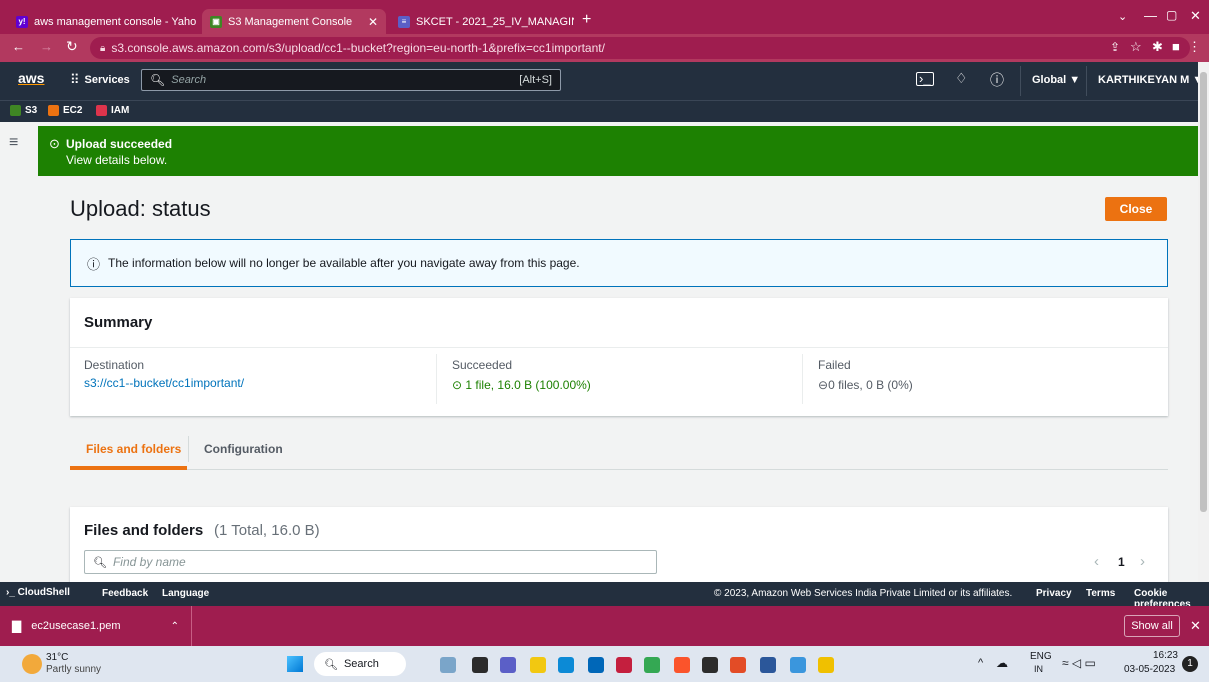 The width and height of the screenshot is (1209, 682). Describe the element at coordinates (1122, 16) in the screenshot. I see `tab-search-icon: ⌄` at that location.